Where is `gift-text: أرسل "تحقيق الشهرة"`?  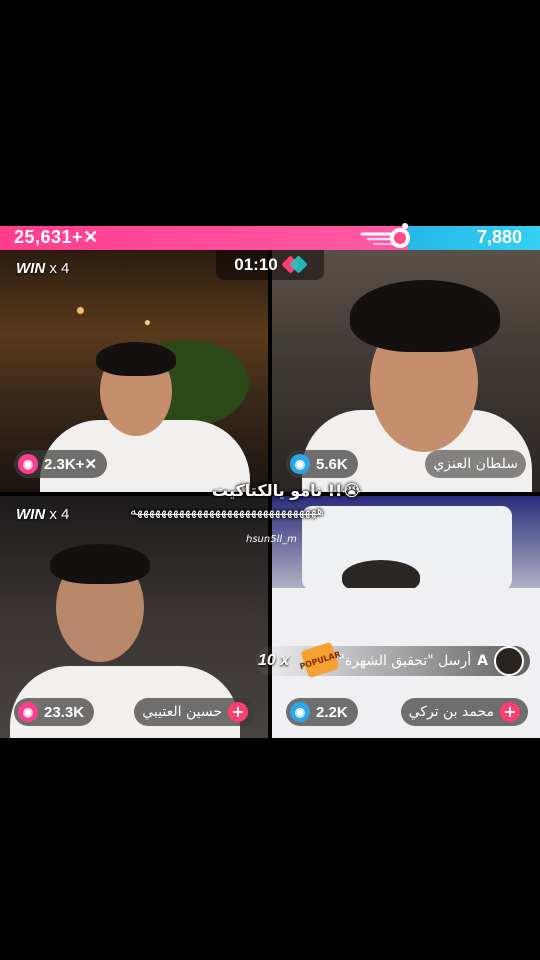
gift-text: أرسل "تحقيق الشهرة" is located at coordinates (405, 661).